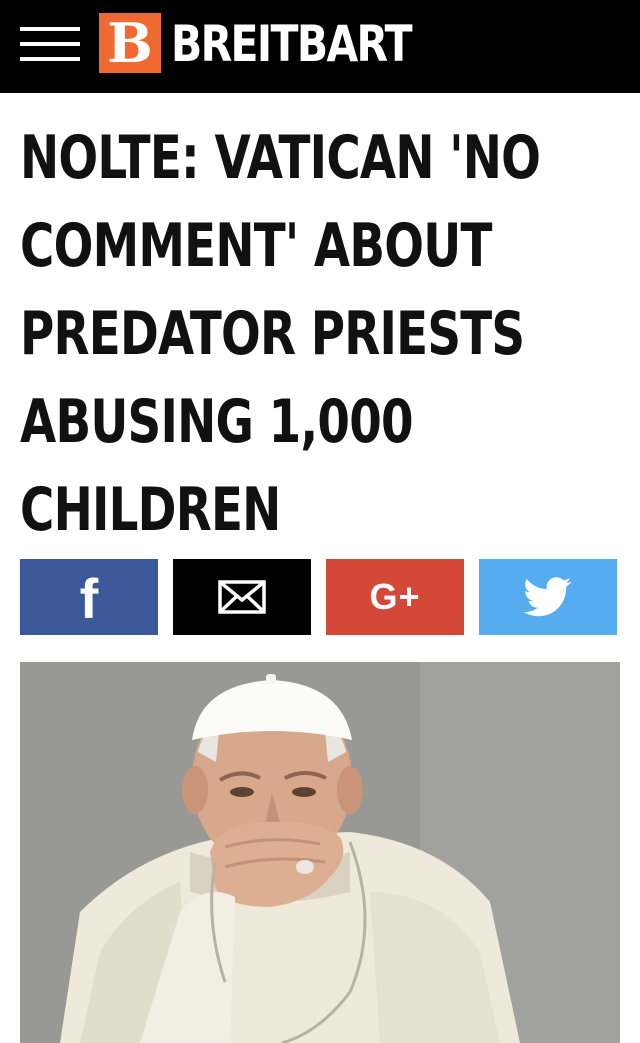  What do you see at coordinates (272, 334) in the screenshot?
I see `headline-line: PREDATOR PRIESTS` at bounding box center [272, 334].